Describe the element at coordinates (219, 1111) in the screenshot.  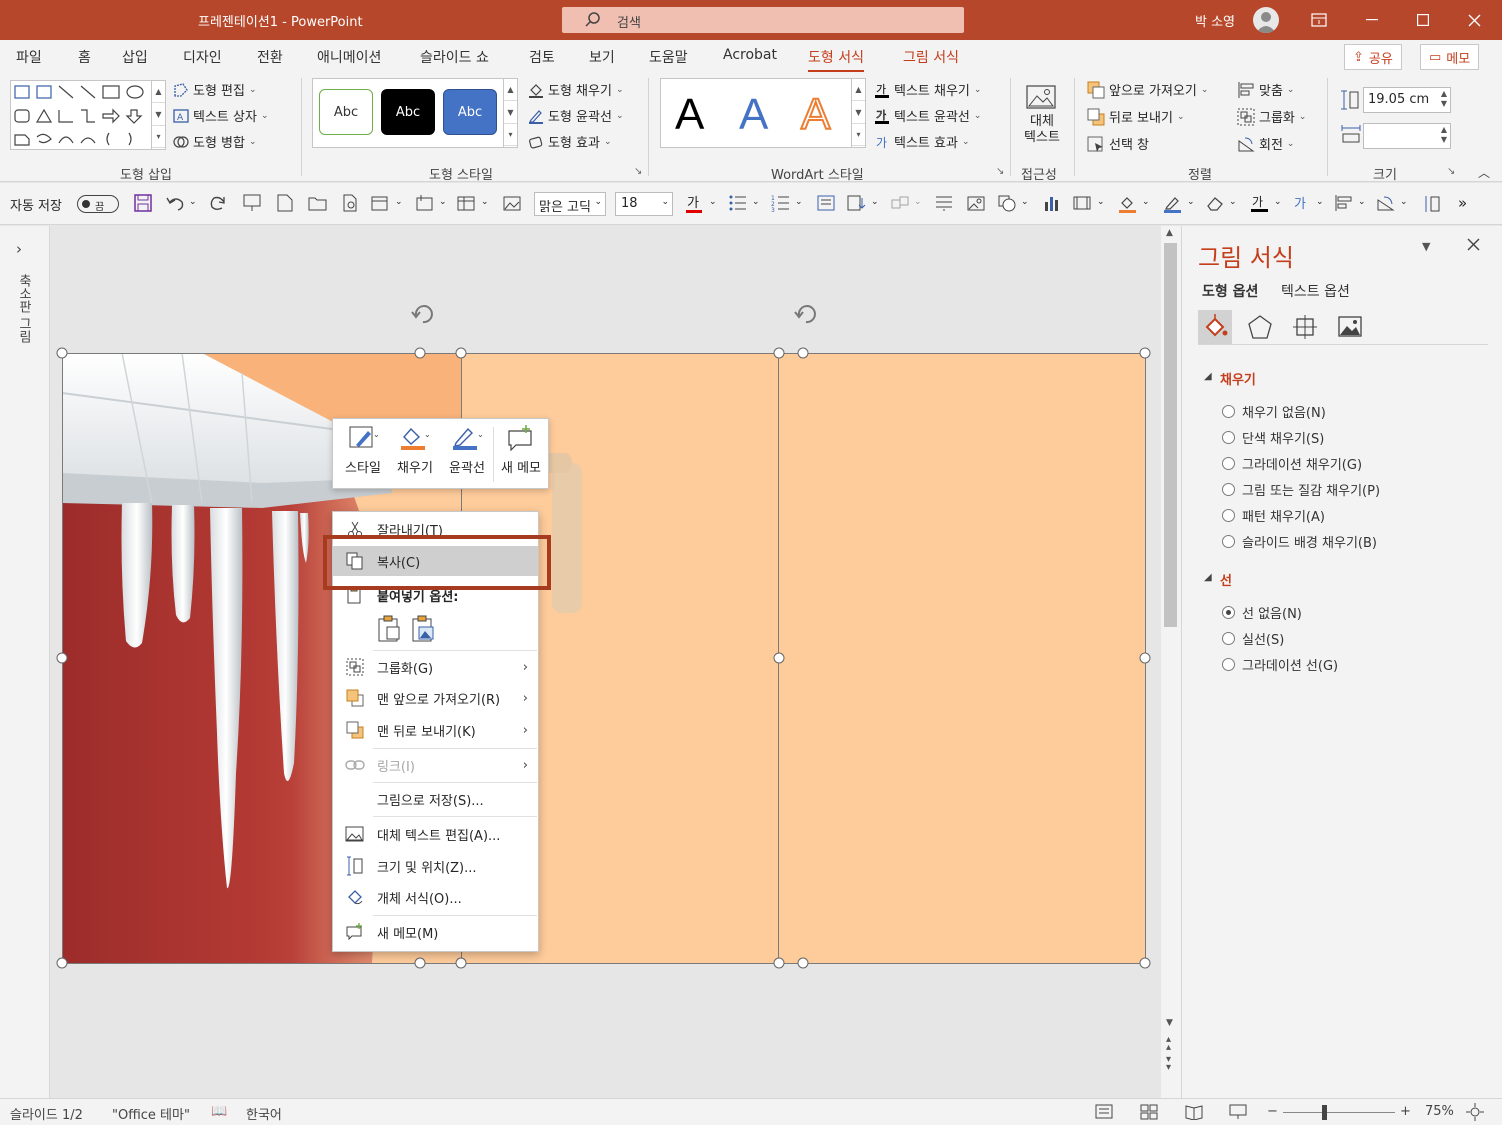
I see `accessibility-check-icon: 📖` at that location.